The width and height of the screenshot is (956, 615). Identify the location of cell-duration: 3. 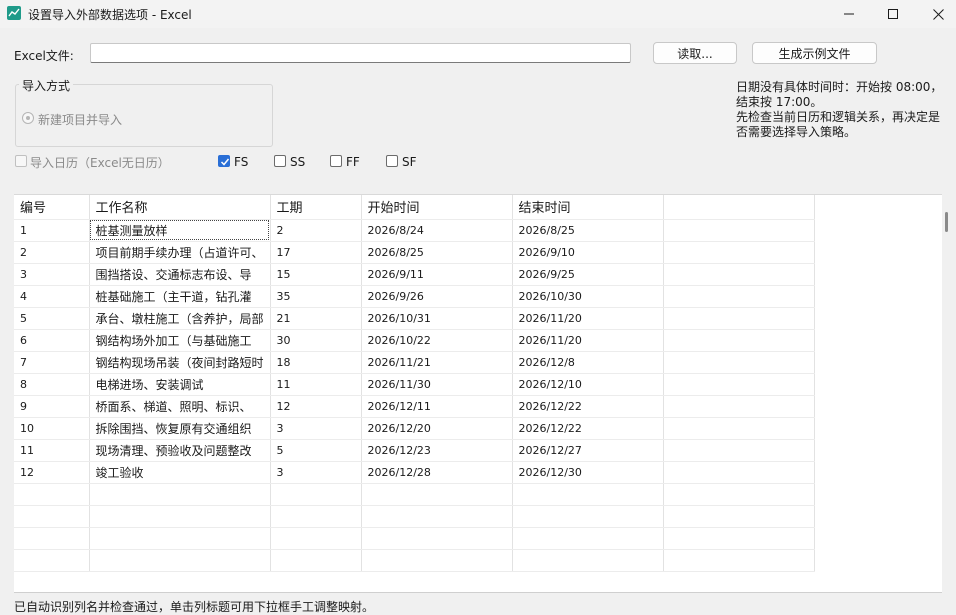
(316, 428).